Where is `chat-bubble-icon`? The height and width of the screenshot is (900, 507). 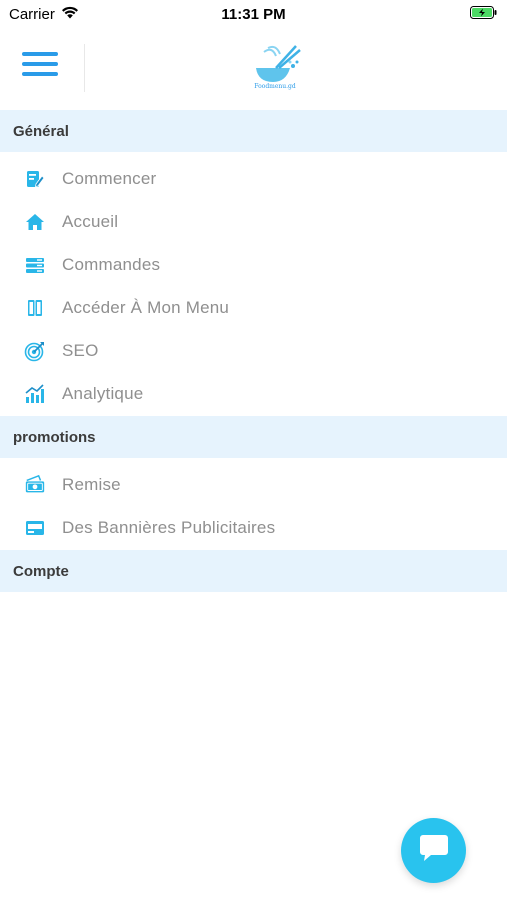
chat-bubble-icon is located at coordinates (434, 850).